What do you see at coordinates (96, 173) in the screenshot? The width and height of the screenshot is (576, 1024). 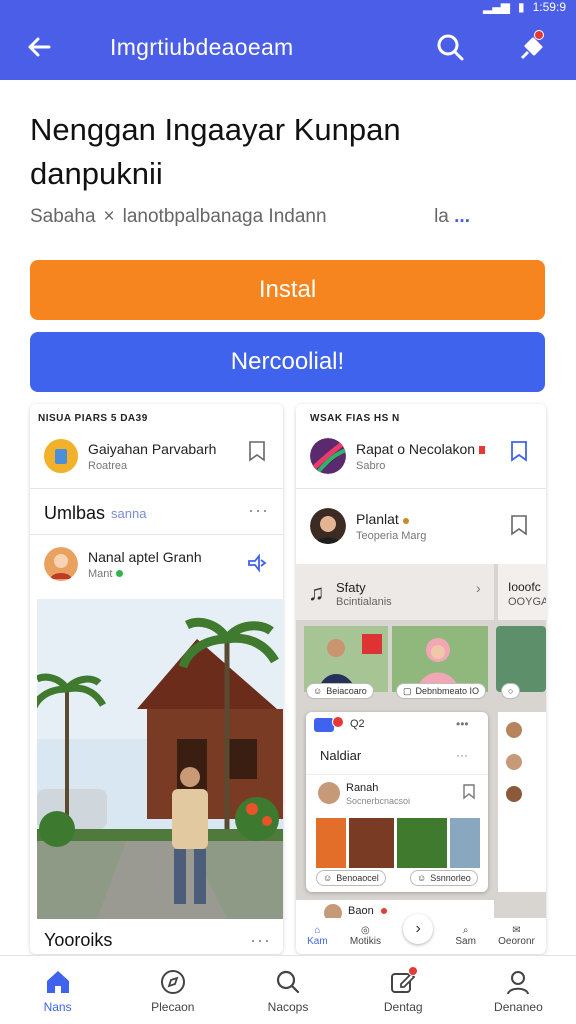 I see `page-title-line2: danpuknii` at bounding box center [96, 173].